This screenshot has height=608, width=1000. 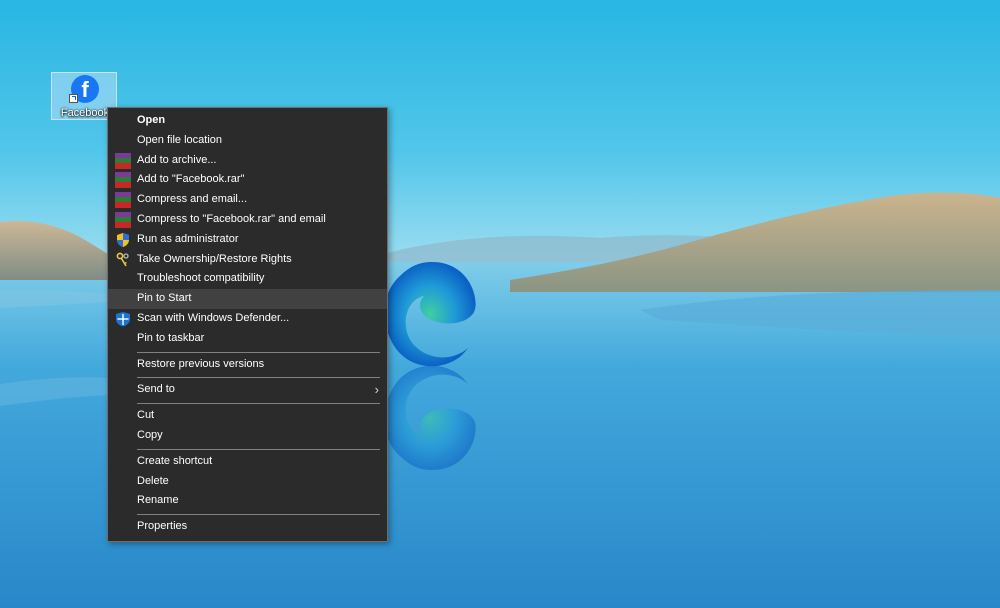 I want to click on menu-item-troubleshoot-compatibility: Troubleshoot compatibility, so click(x=247, y=279).